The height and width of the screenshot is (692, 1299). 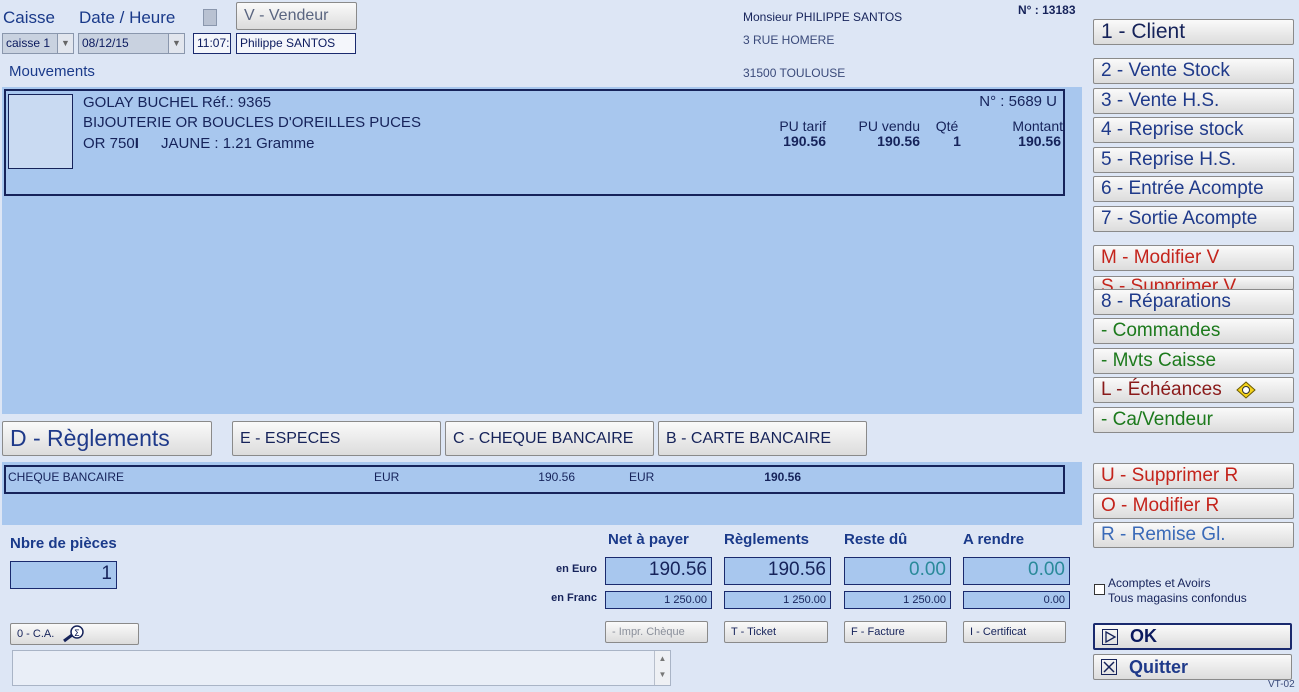 What do you see at coordinates (576, 569) in the screenshot?
I see `euro-label: en Euro` at bounding box center [576, 569].